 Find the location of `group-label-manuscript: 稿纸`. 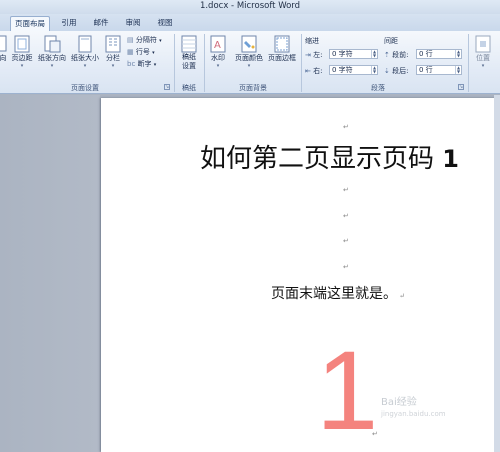

group-label-manuscript: 稿纸 is located at coordinates (189, 88).